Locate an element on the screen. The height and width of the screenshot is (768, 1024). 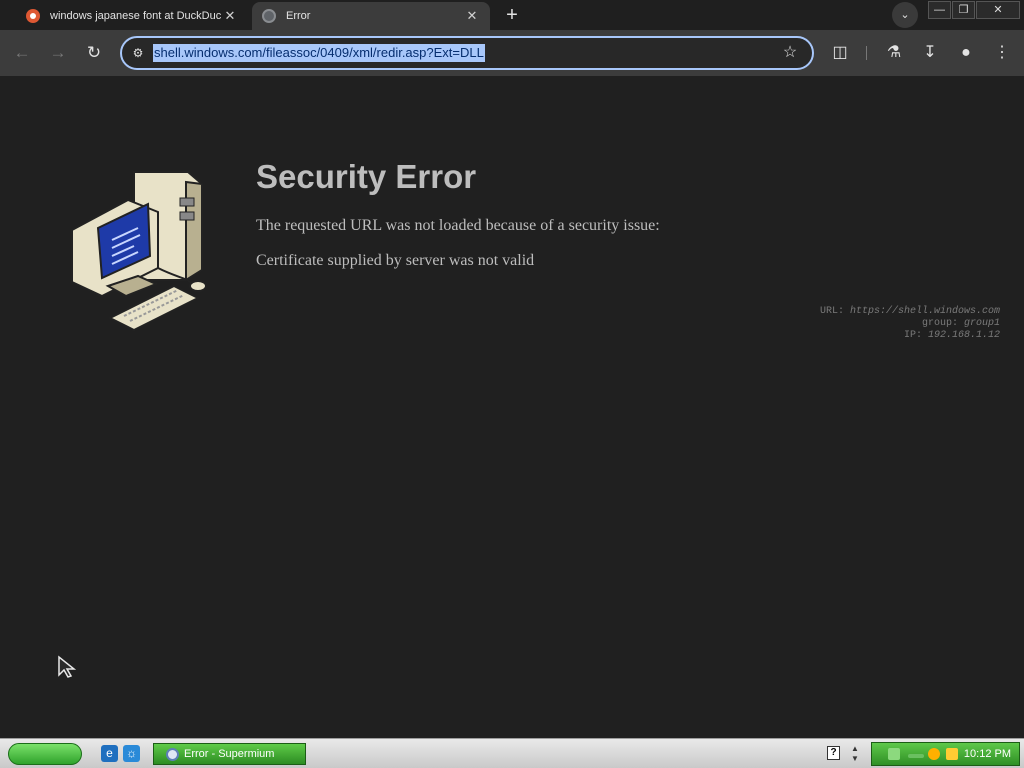
meta-group-value: group1 is located at coordinates (981, 323).